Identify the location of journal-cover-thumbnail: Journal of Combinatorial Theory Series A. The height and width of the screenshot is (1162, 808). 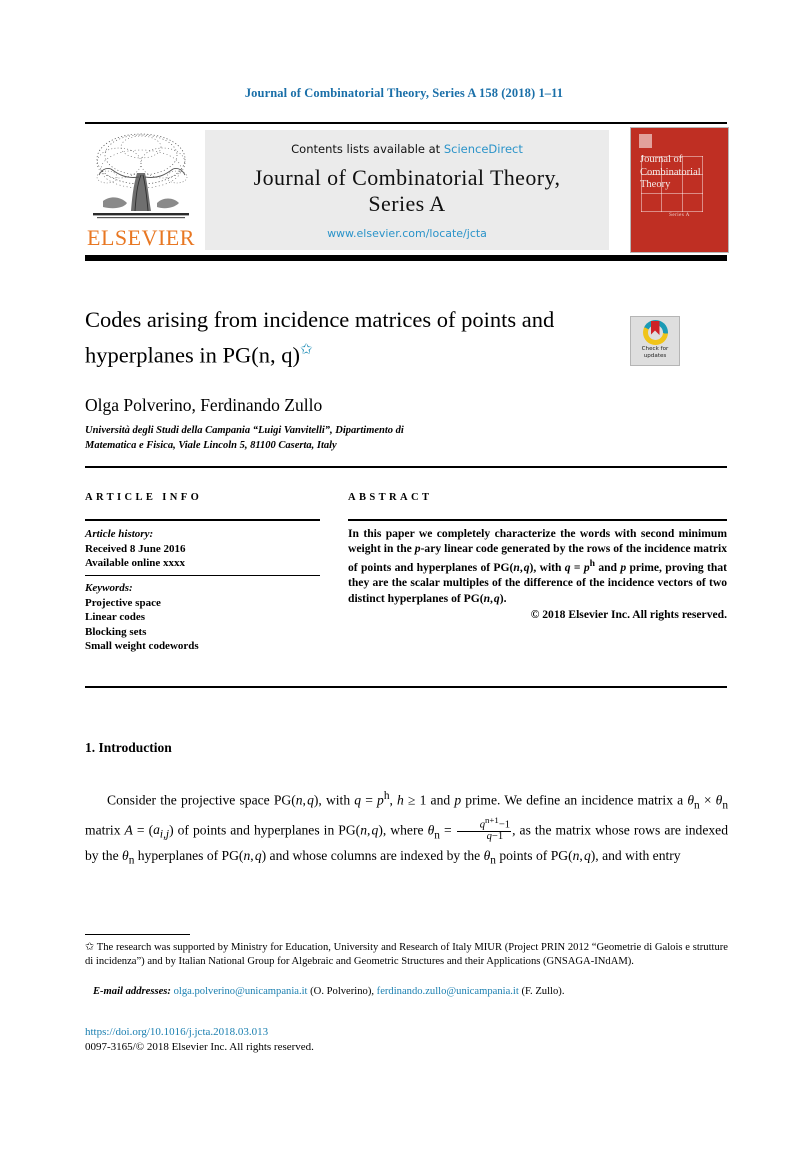
(679, 190).